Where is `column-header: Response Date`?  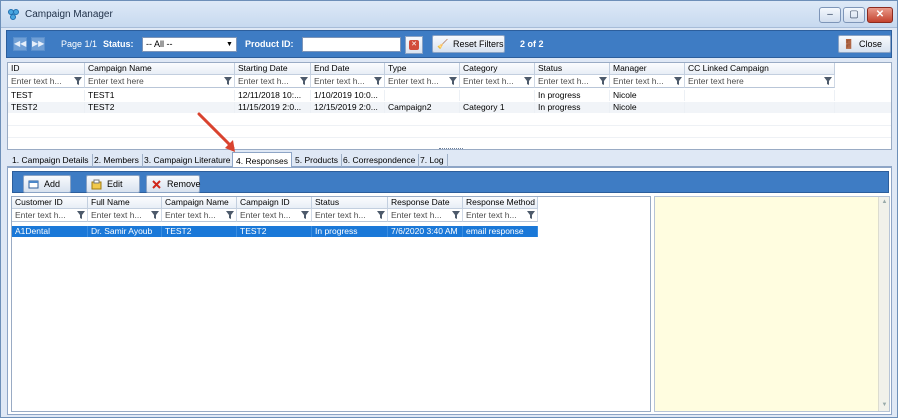 column-header: Response Date is located at coordinates (425, 203).